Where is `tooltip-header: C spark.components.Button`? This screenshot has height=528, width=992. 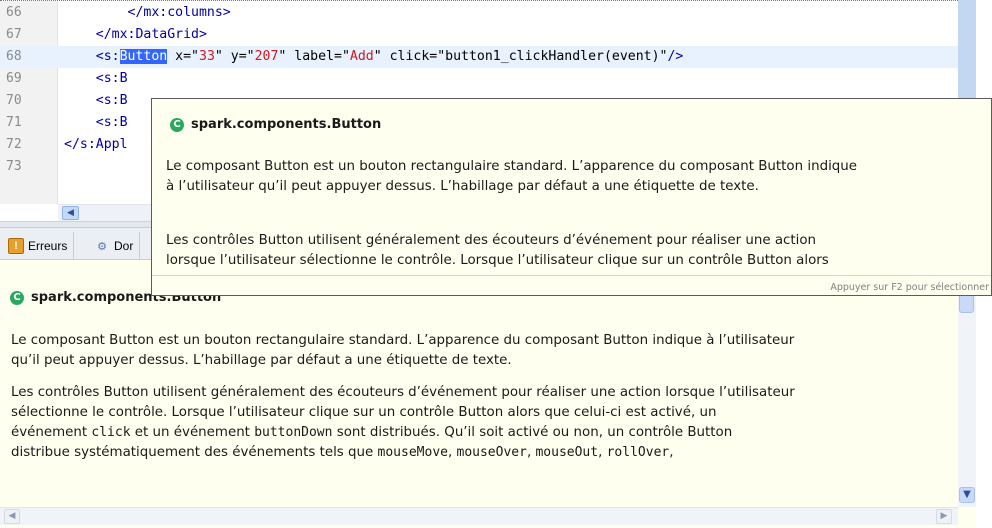
tooltip-header: C spark.components.Button is located at coordinates (275, 125).